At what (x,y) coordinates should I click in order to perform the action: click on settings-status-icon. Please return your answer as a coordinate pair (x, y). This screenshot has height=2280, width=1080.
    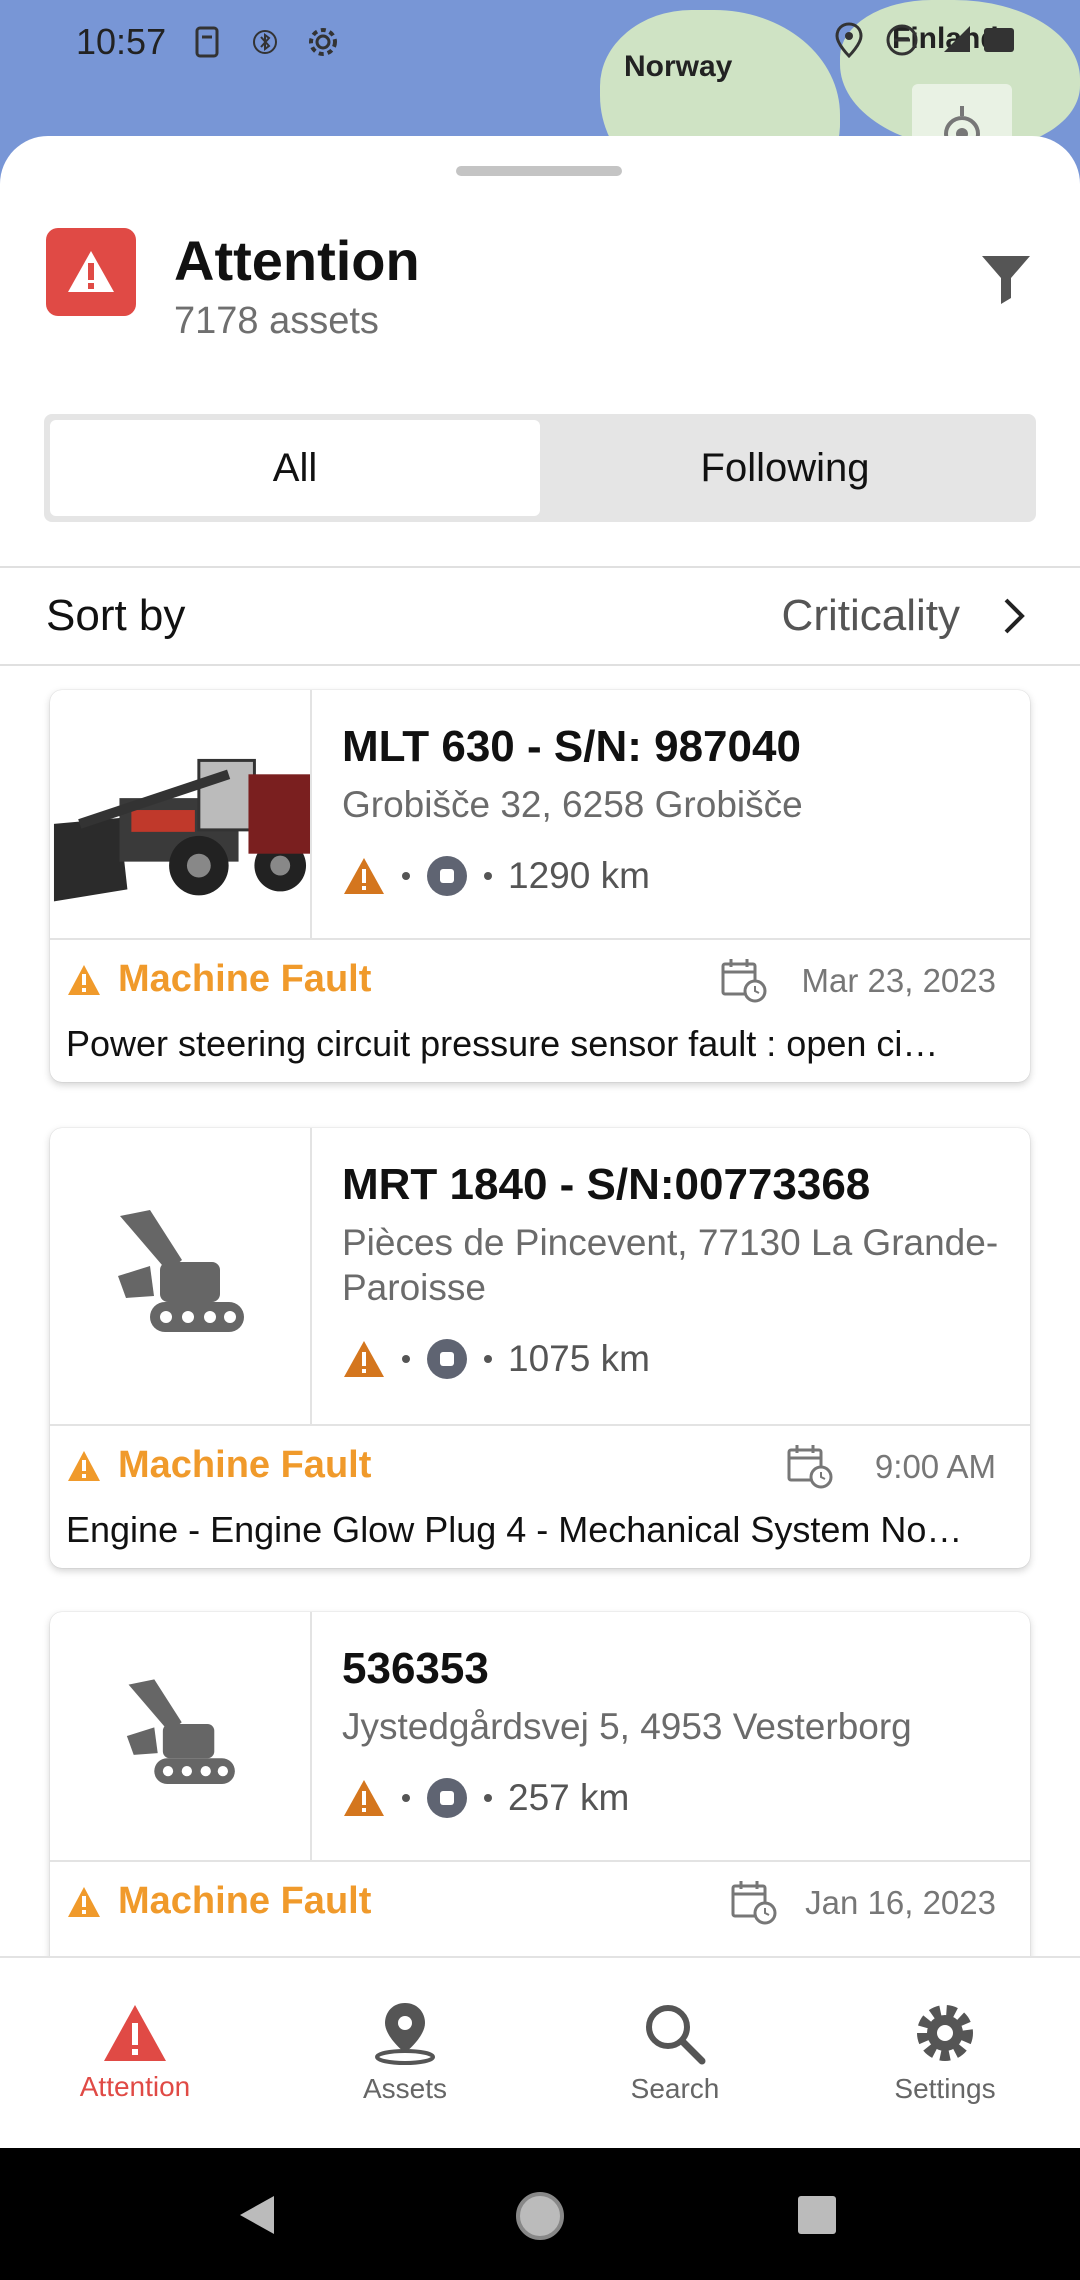
    Looking at the image, I should click on (323, 42).